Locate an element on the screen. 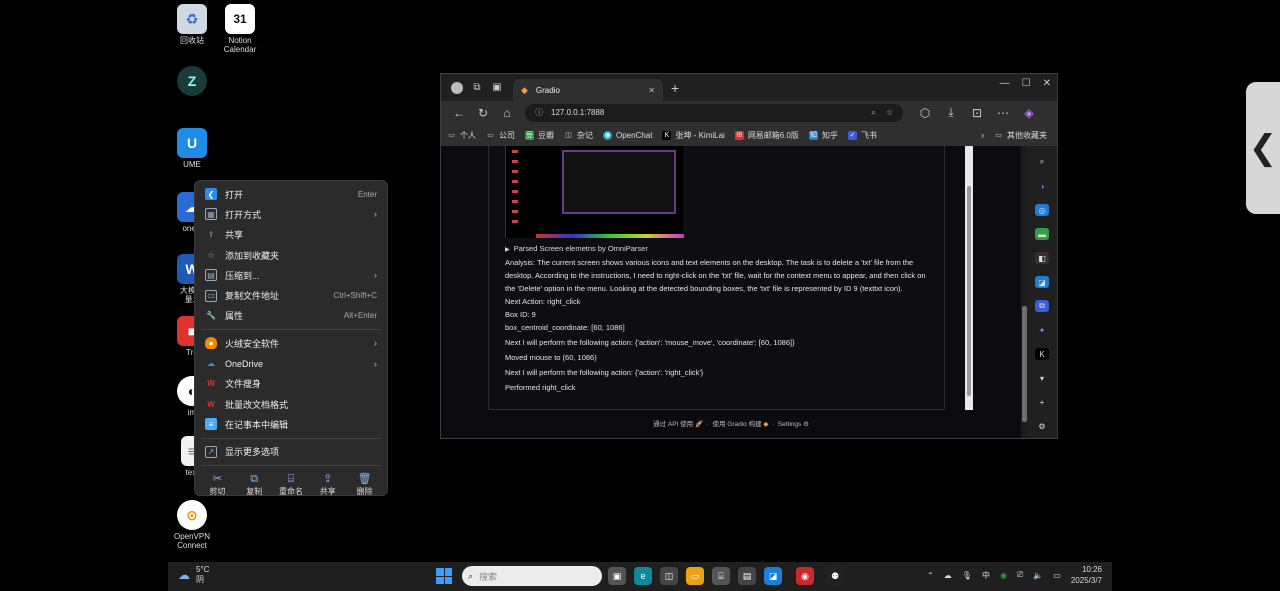  taskbar-app-icon: ▣ is located at coordinates (617, 576).